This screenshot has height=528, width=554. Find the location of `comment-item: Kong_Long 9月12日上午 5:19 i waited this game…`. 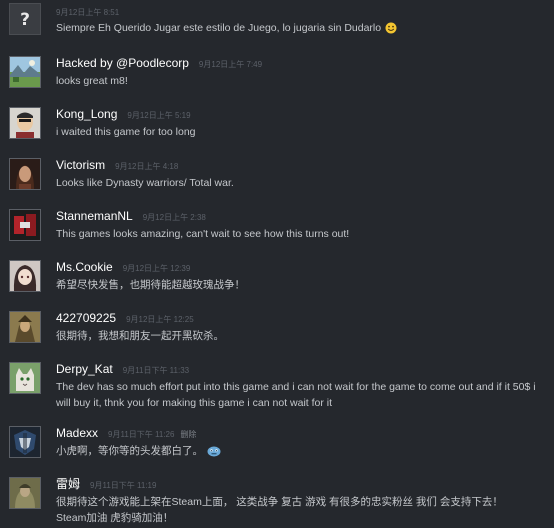

comment-item: Kong_Long 9月12日上午 5:19 i waited this game… is located at coordinates (277, 128).